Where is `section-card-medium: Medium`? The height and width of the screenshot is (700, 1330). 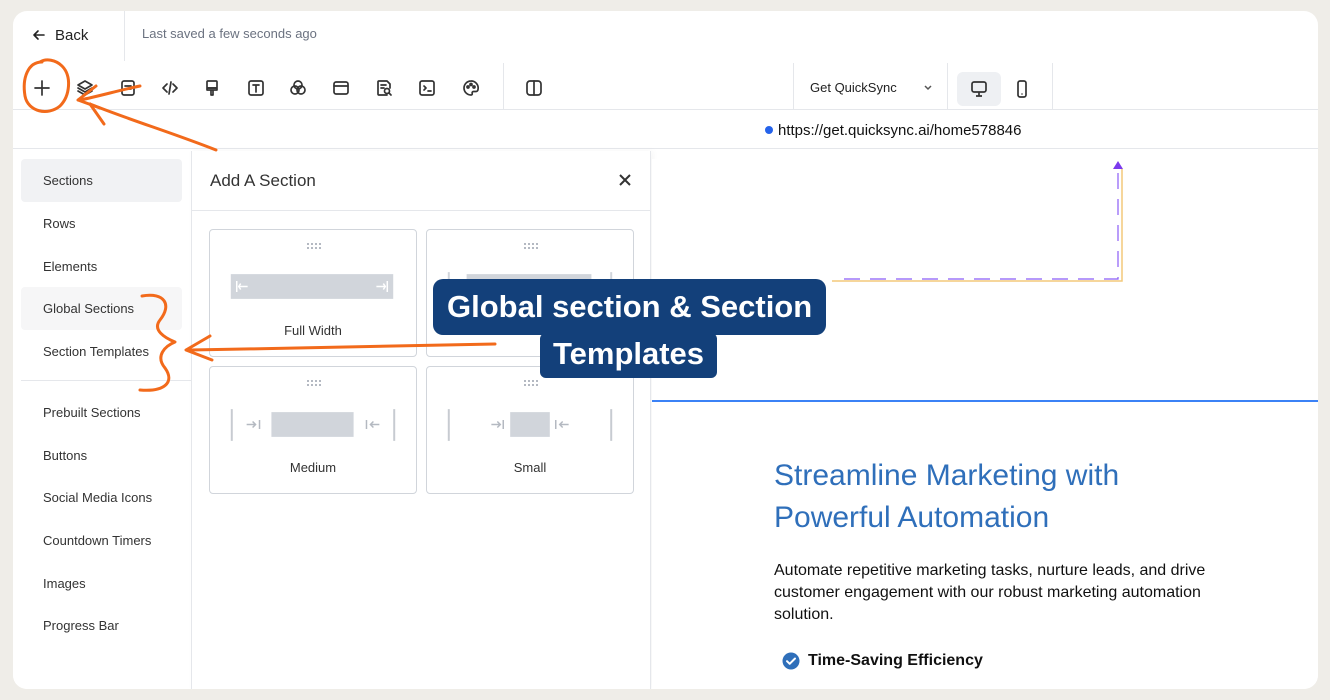 section-card-medium: Medium is located at coordinates (313, 430).